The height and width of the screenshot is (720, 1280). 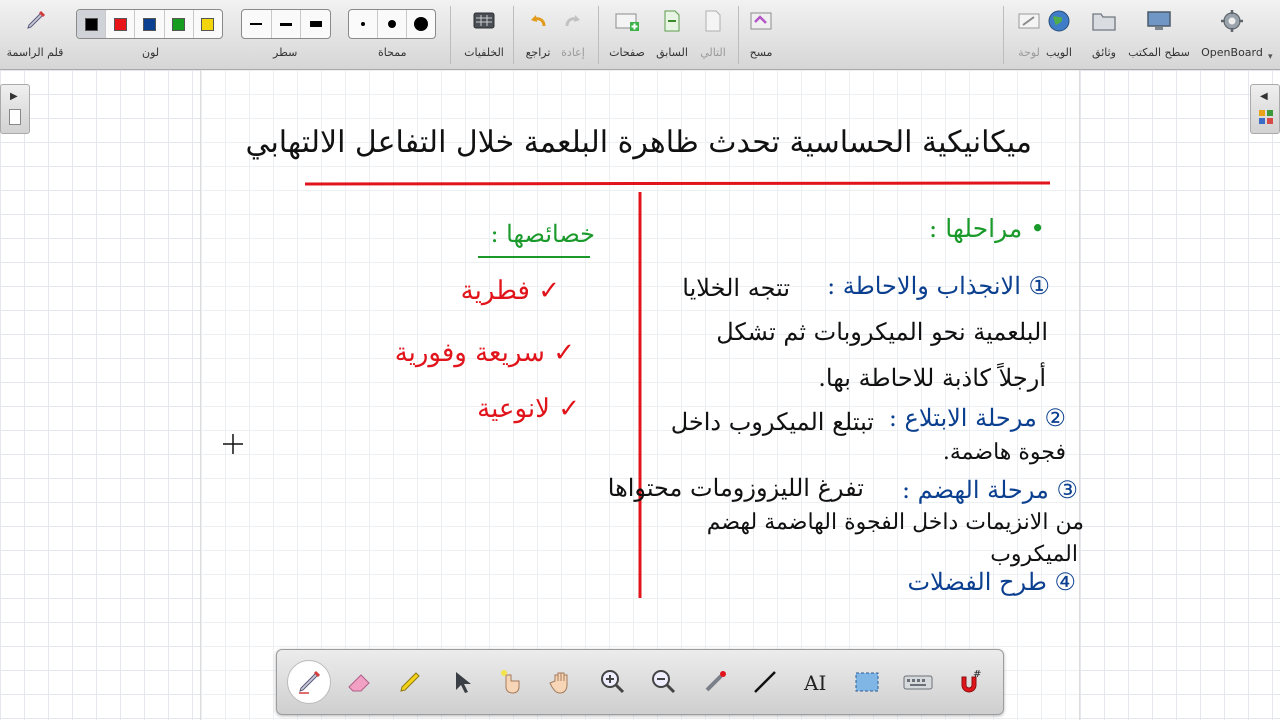 I want to click on text-icon: AI, so click(x=814, y=683).